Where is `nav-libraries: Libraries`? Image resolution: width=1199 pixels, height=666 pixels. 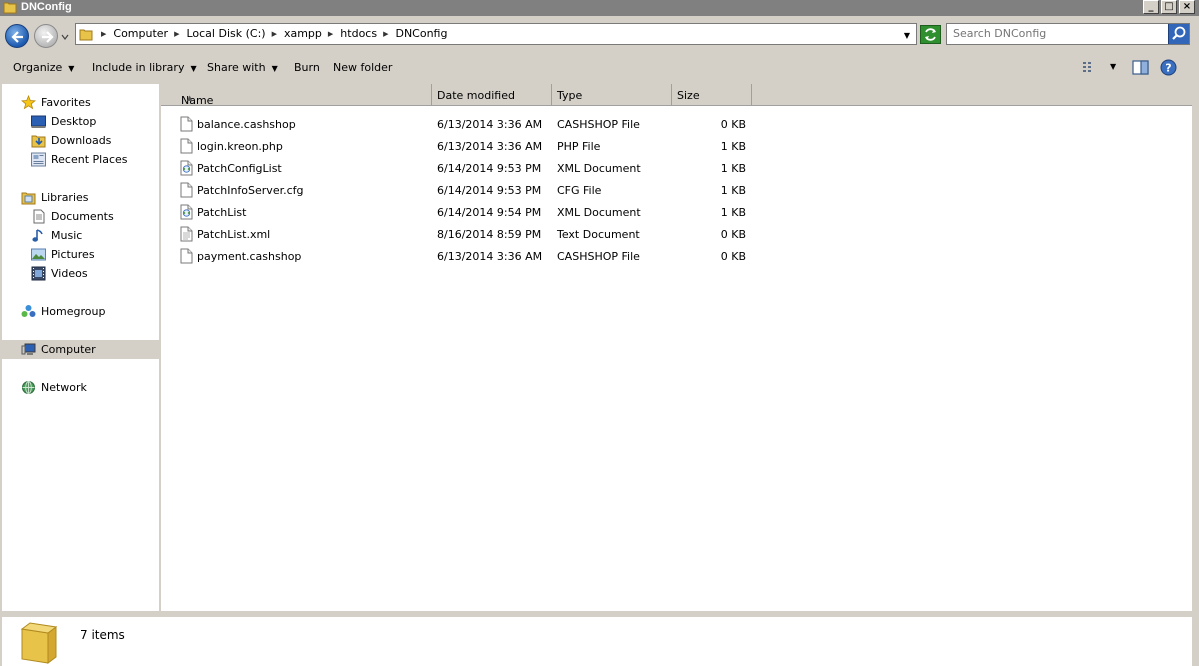 nav-libraries: Libraries is located at coordinates (80, 197).